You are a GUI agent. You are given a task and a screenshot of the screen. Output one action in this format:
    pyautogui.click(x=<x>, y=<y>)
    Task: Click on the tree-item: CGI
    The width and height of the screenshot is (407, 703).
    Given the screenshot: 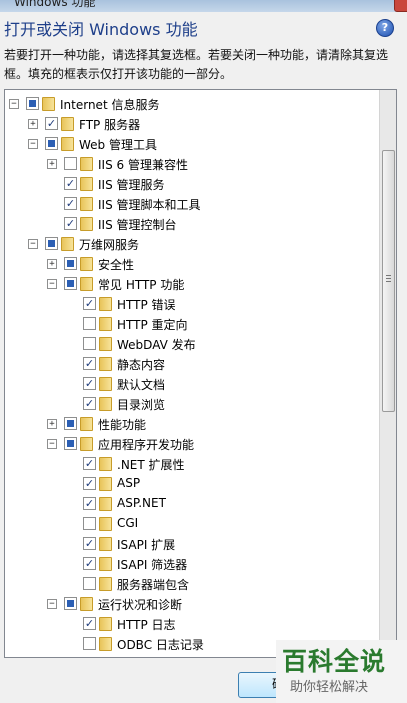 What is the action you would take?
    pyautogui.click(x=192, y=524)
    